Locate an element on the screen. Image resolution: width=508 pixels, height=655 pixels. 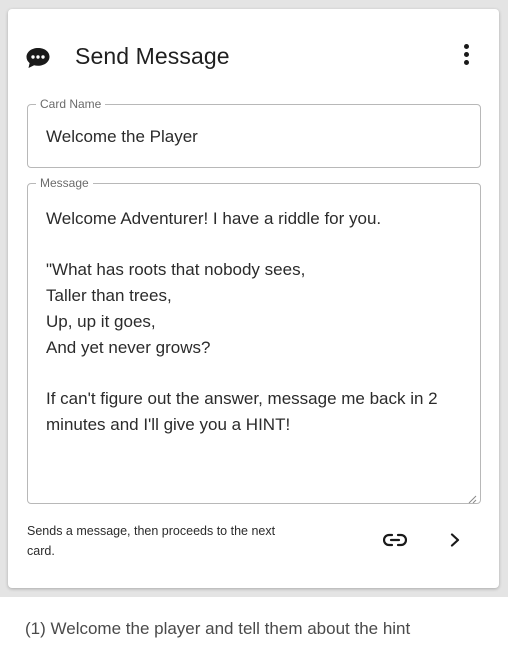
more-vertical-icon is located at coordinates (466, 46).